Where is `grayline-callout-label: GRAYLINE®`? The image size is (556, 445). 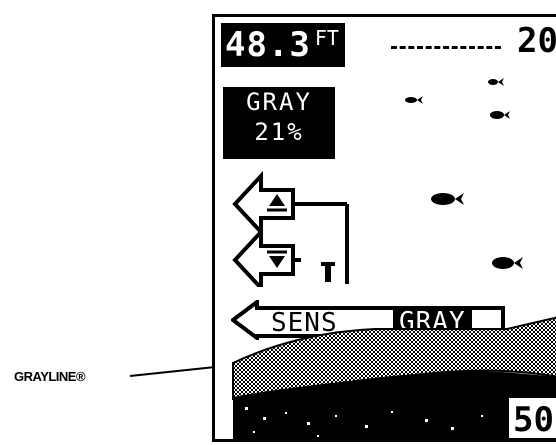 grayline-callout-label: GRAYLINE® is located at coordinates (50, 376).